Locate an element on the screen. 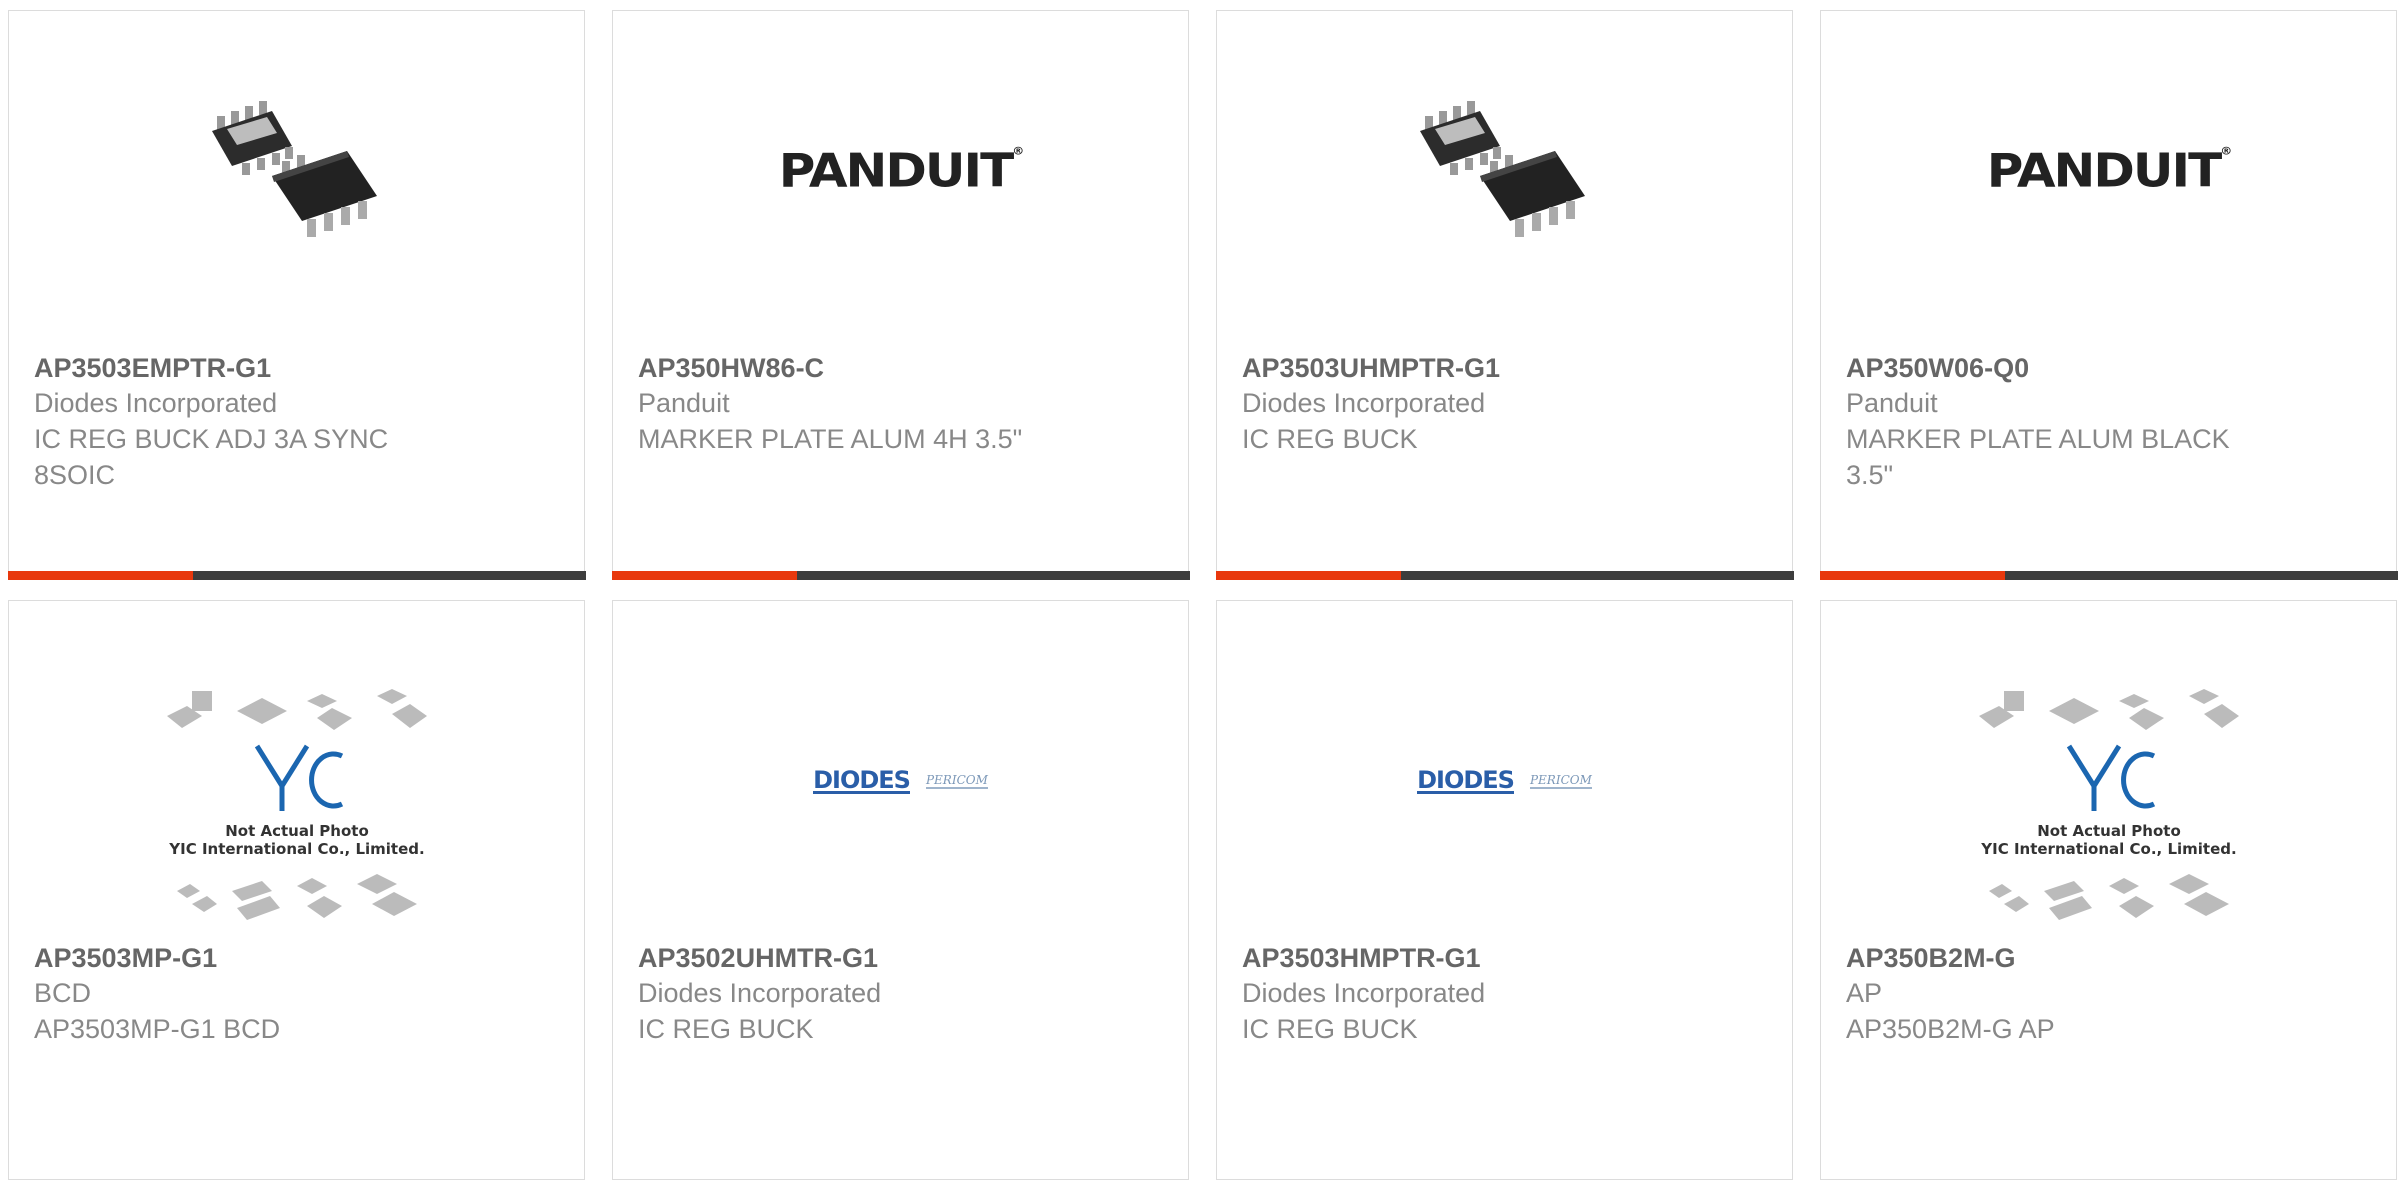 This screenshot has width=2400, height=1180. part-number-link: AP350HW86-C is located at coordinates (848, 368).